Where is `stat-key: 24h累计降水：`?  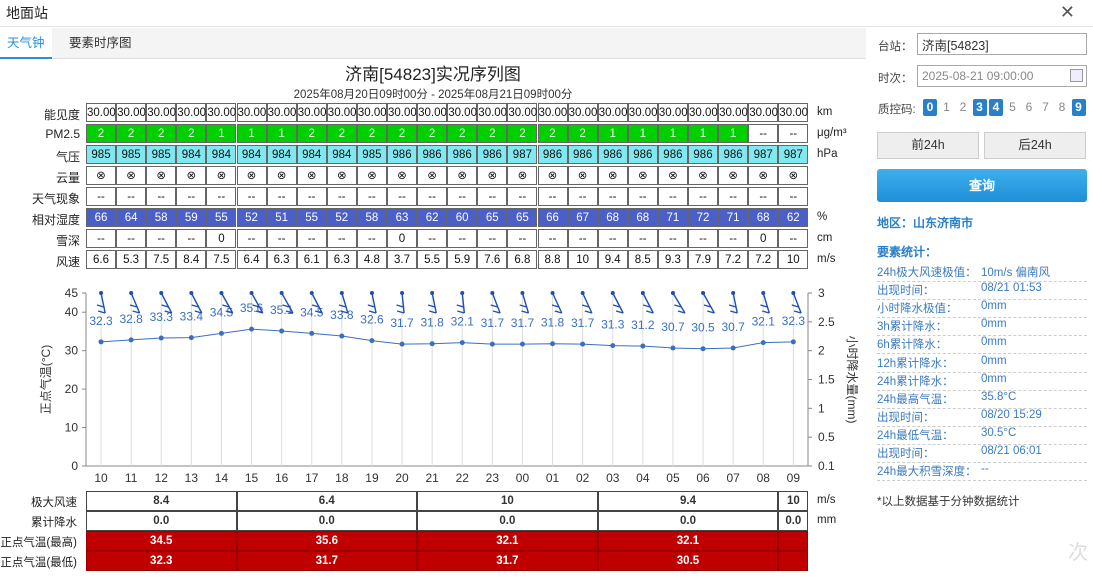 stat-key: 24h累计降水： is located at coordinates (915, 381).